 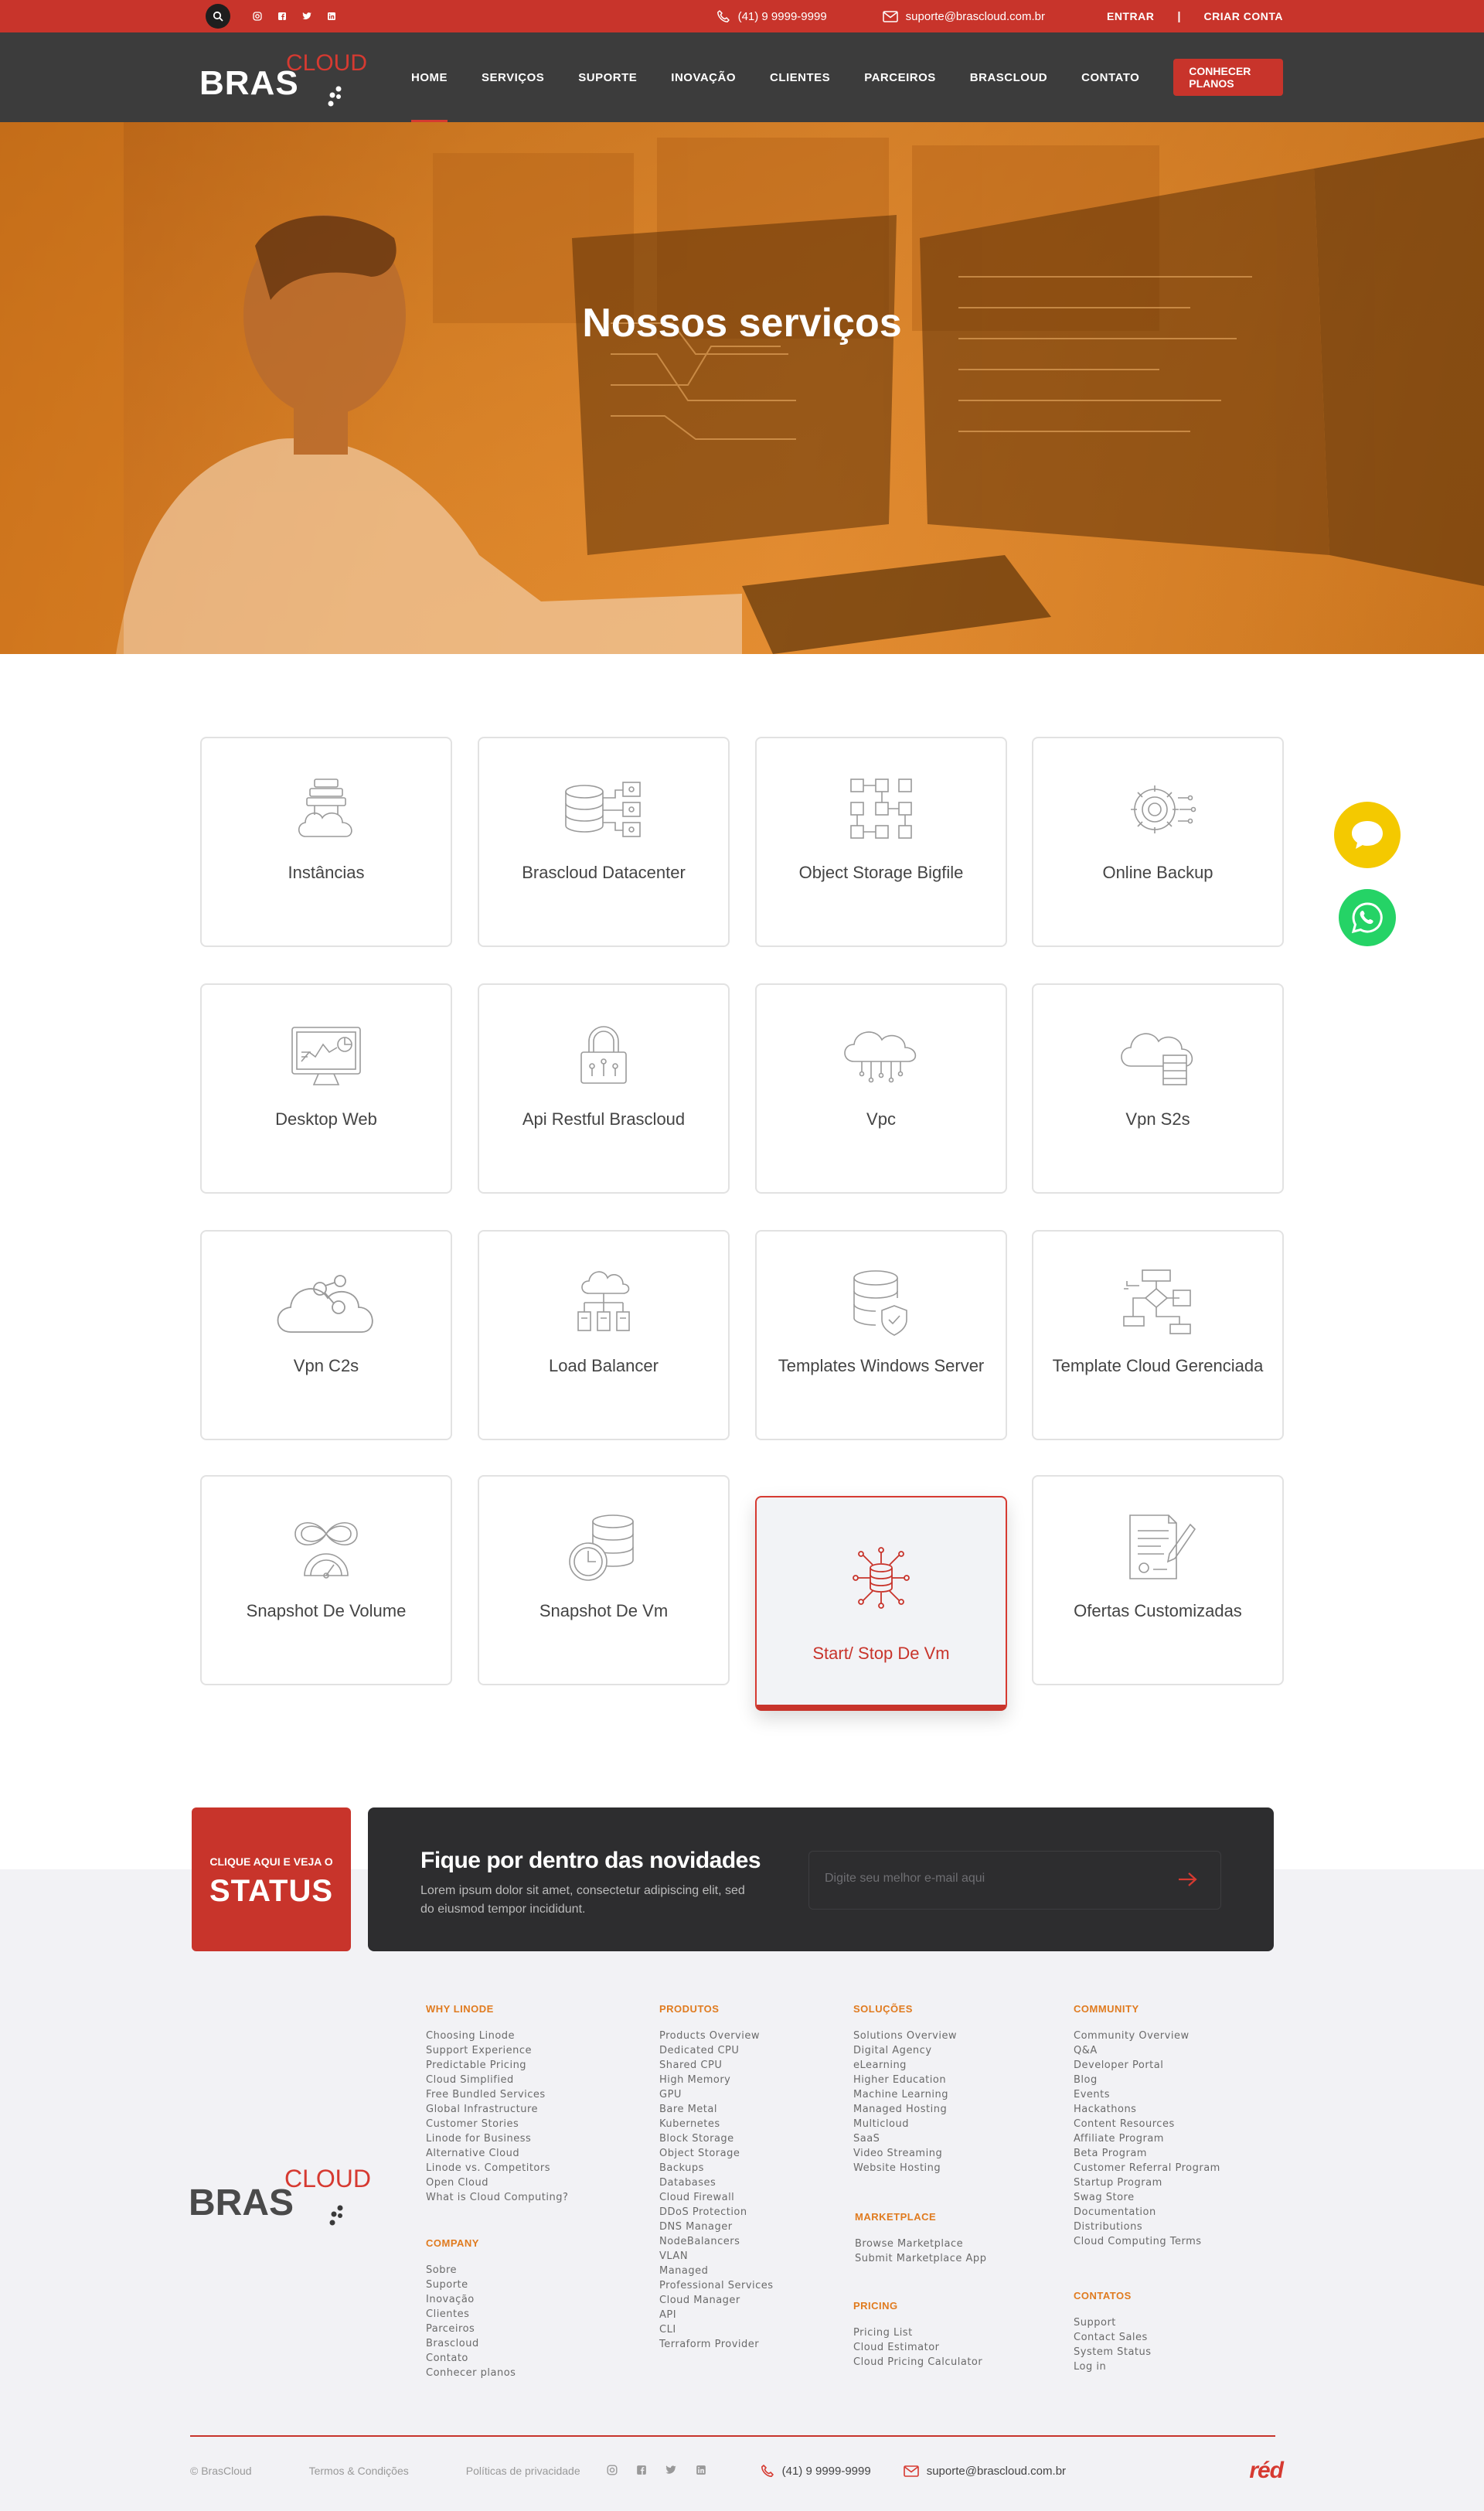 What do you see at coordinates (1158, 1335) in the screenshot?
I see `service-card-template-cloud: Template Cloud Gerenciada` at bounding box center [1158, 1335].